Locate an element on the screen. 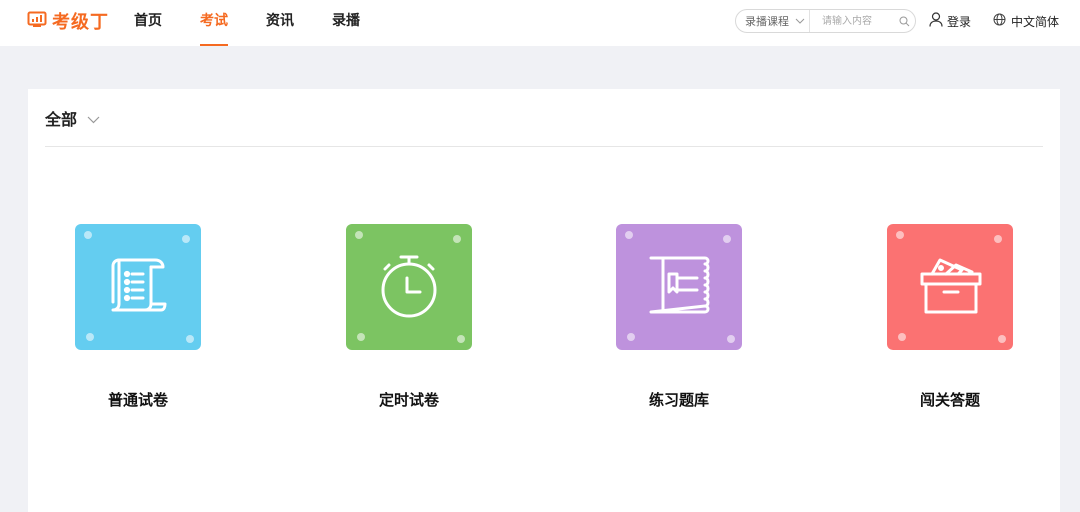 This screenshot has width=1080, height=512. scroll-list-icon is located at coordinates (138, 287).